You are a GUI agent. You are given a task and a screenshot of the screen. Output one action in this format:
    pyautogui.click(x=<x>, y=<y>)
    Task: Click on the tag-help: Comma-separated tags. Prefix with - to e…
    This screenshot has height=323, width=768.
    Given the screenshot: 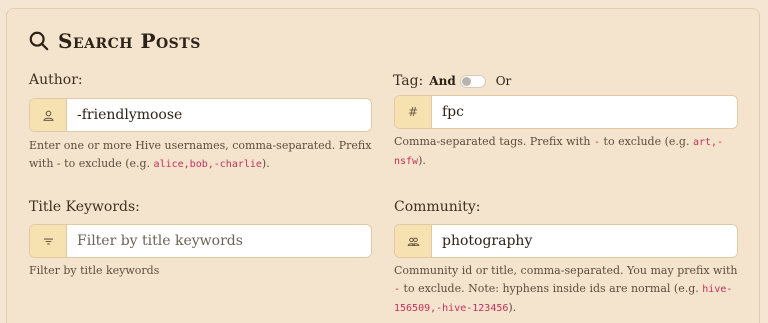 What is the action you would take?
    pyautogui.click(x=574, y=152)
    